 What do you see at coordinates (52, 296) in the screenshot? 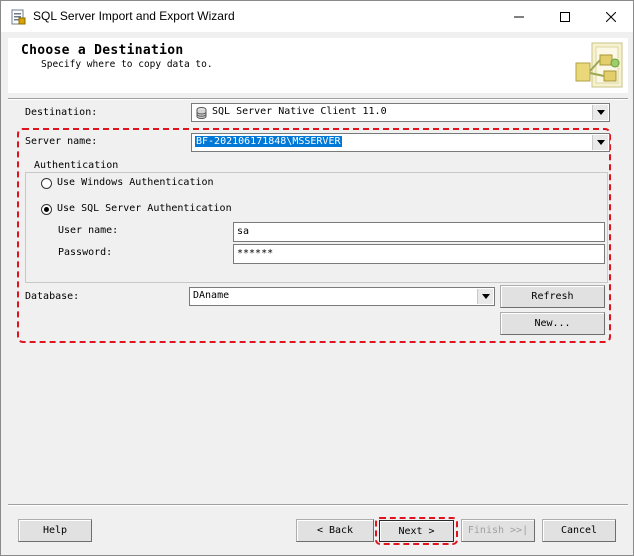
I see `database-label: Database:` at bounding box center [52, 296].